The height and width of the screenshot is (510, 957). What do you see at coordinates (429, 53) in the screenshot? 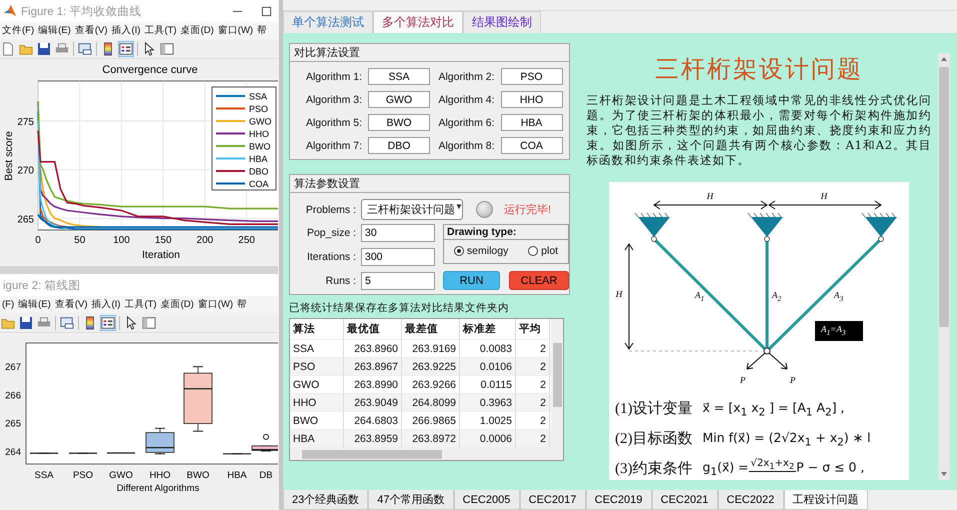
I see `panel-title: 对比算法设置` at bounding box center [429, 53].